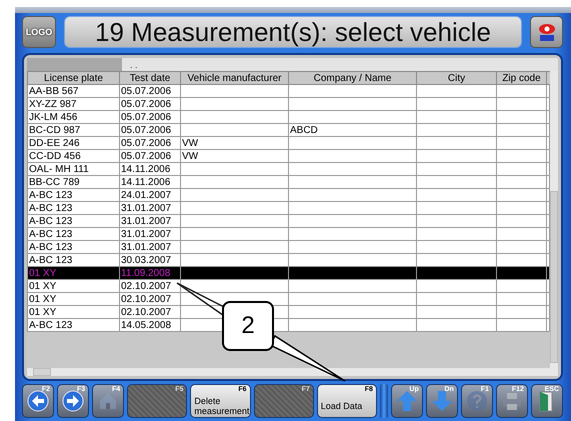 Image resolution: width=571 pixels, height=421 pixels. Describe the element at coordinates (53, 117) in the screenshot. I see `table-cell: JK-LM 456` at that location.